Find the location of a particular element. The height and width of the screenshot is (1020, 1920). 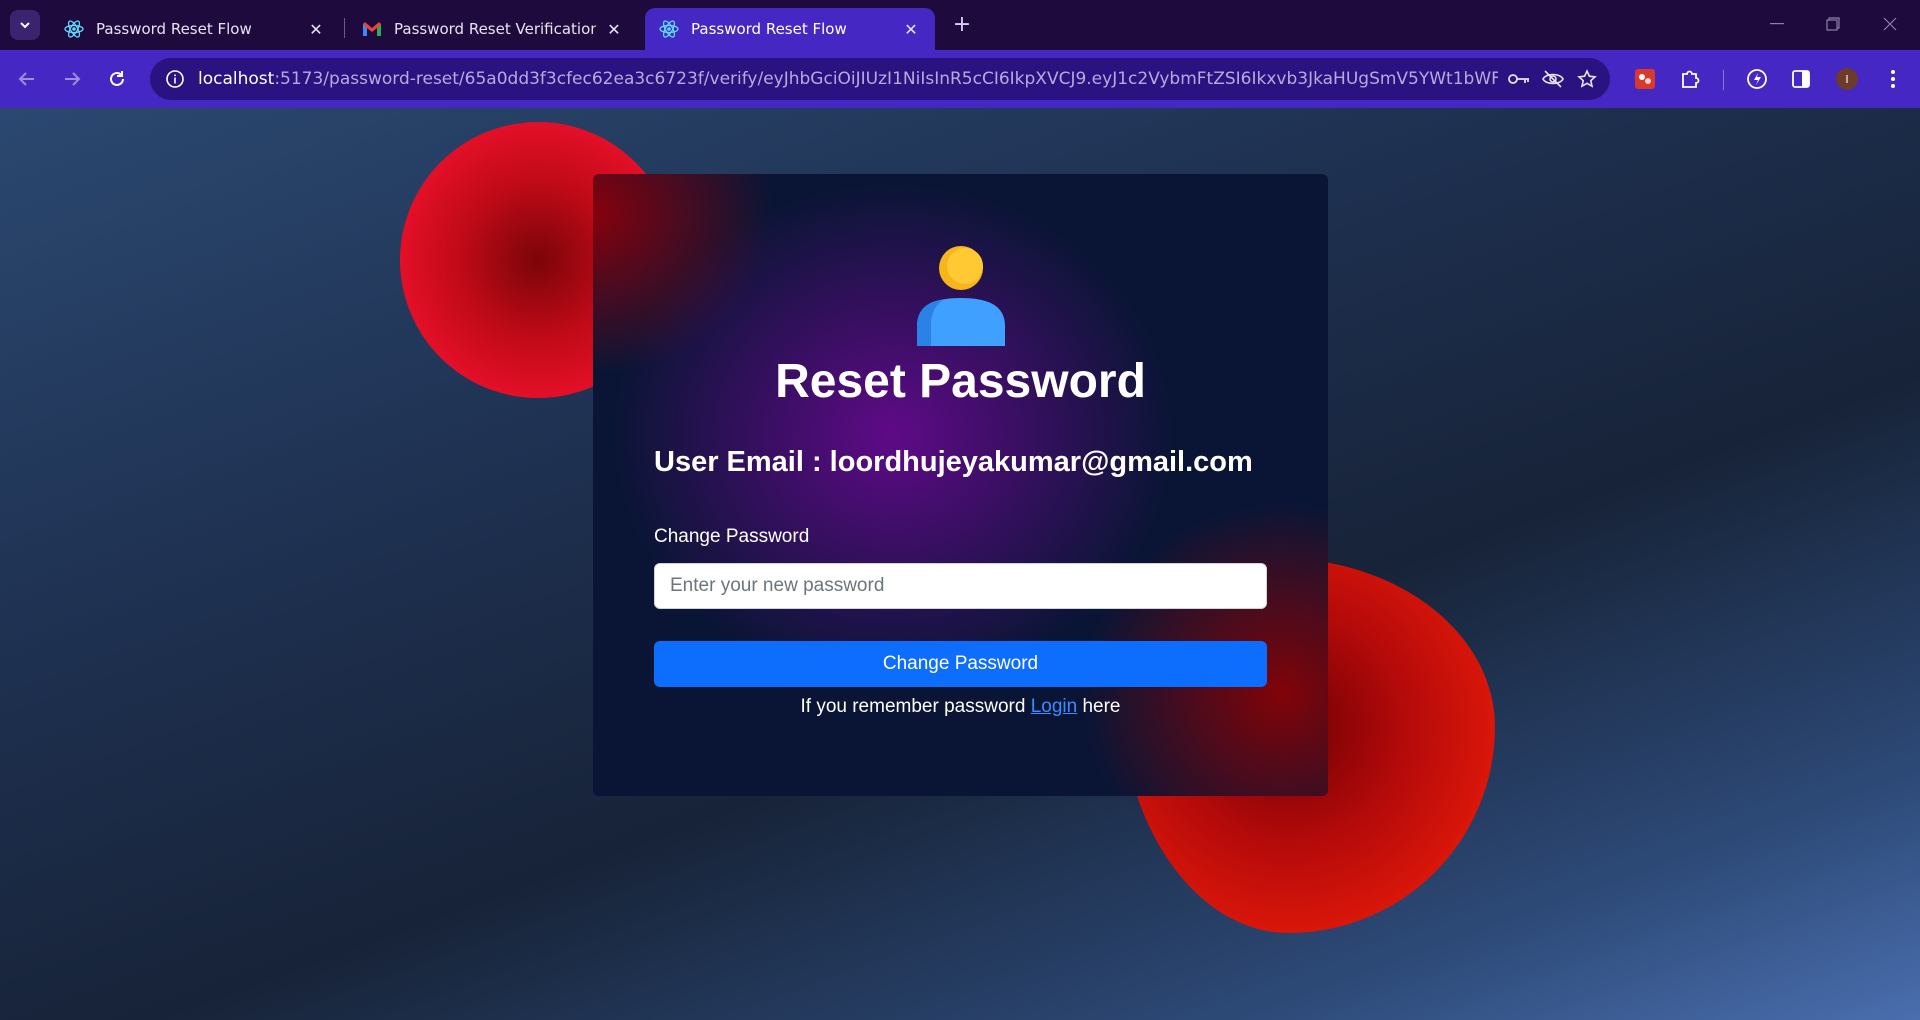

toolbar-separator is located at coordinates (1723, 80).